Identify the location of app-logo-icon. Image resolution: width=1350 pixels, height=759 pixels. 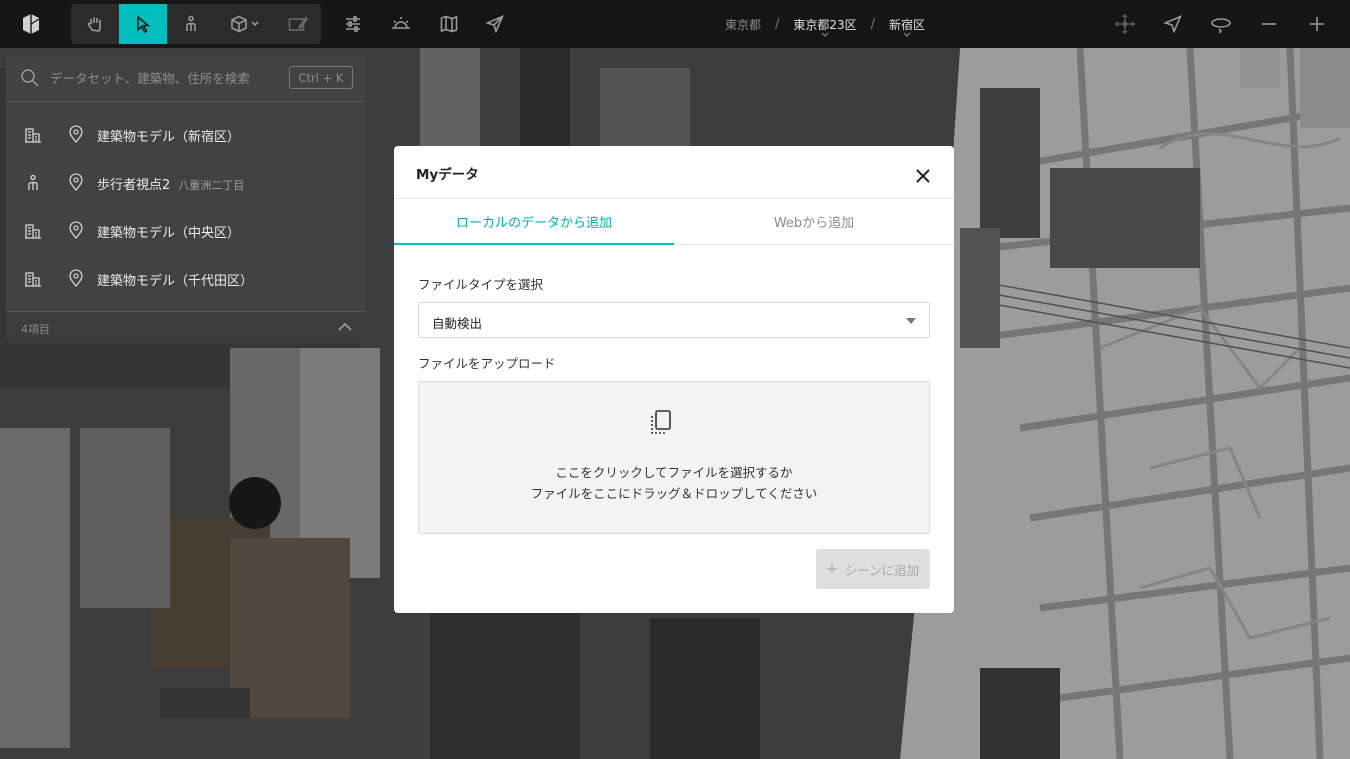
(31, 24).